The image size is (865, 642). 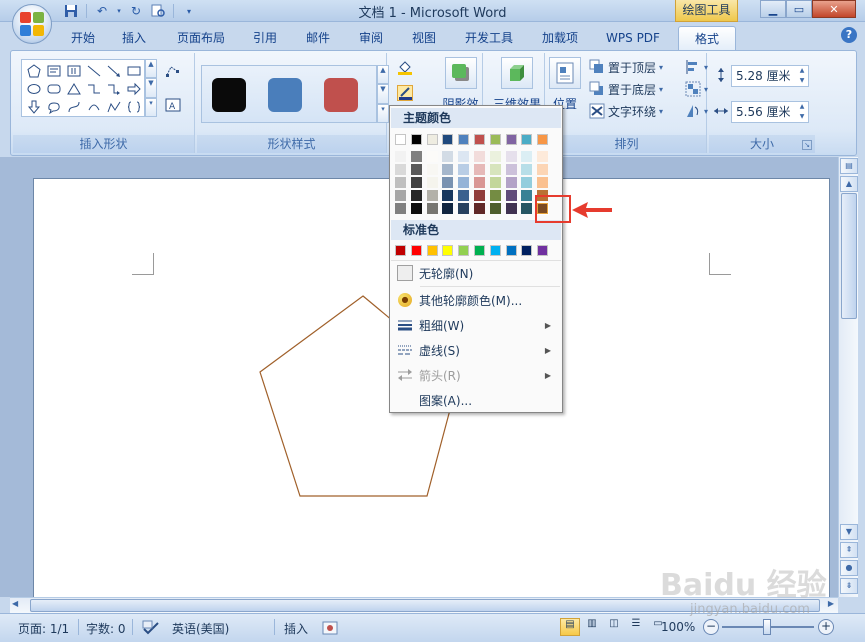 I want to click on full-screen-reading-icon: ▥, so click(x=592, y=627).